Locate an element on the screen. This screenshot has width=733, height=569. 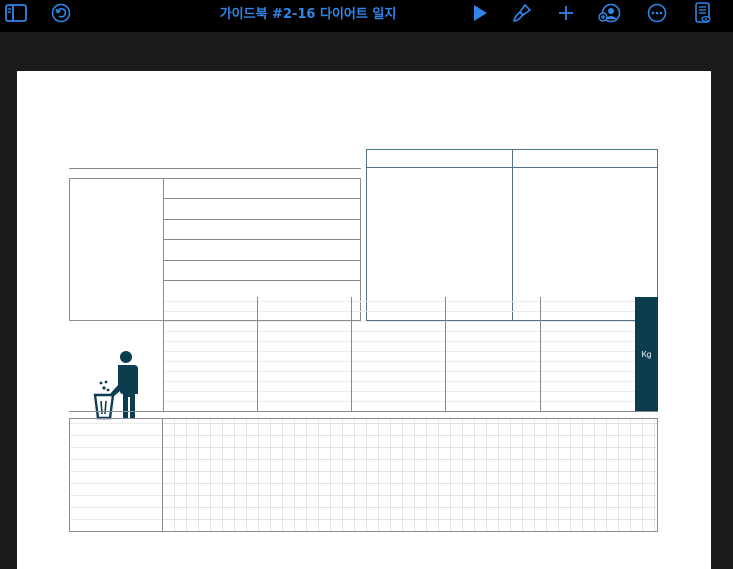
collaborate-button is located at coordinates (610, 13).